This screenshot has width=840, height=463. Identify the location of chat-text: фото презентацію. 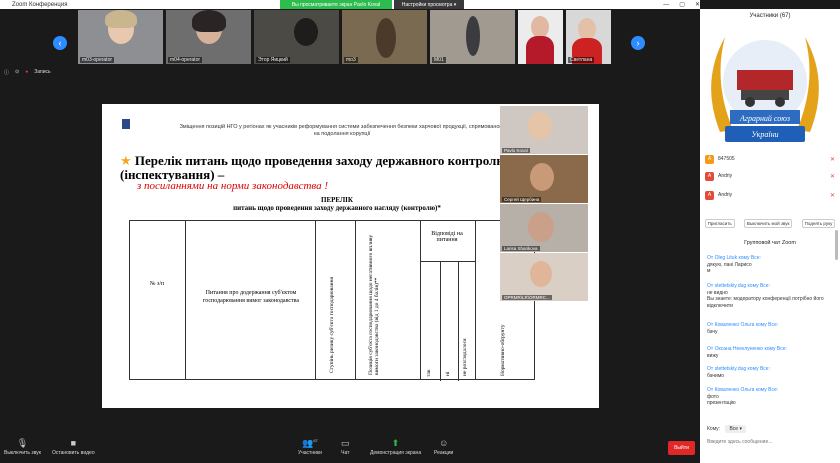
(721, 400).